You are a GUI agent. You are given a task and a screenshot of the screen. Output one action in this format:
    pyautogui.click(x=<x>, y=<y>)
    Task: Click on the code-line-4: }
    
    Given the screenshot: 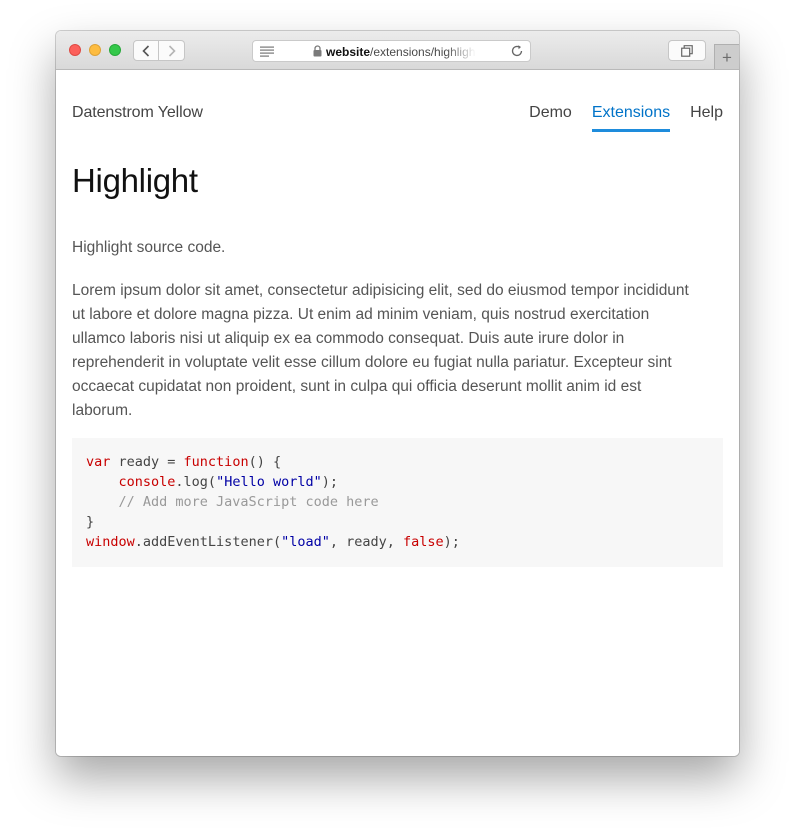 What is the action you would take?
    pyautogui.click(x=404, y=522)
    